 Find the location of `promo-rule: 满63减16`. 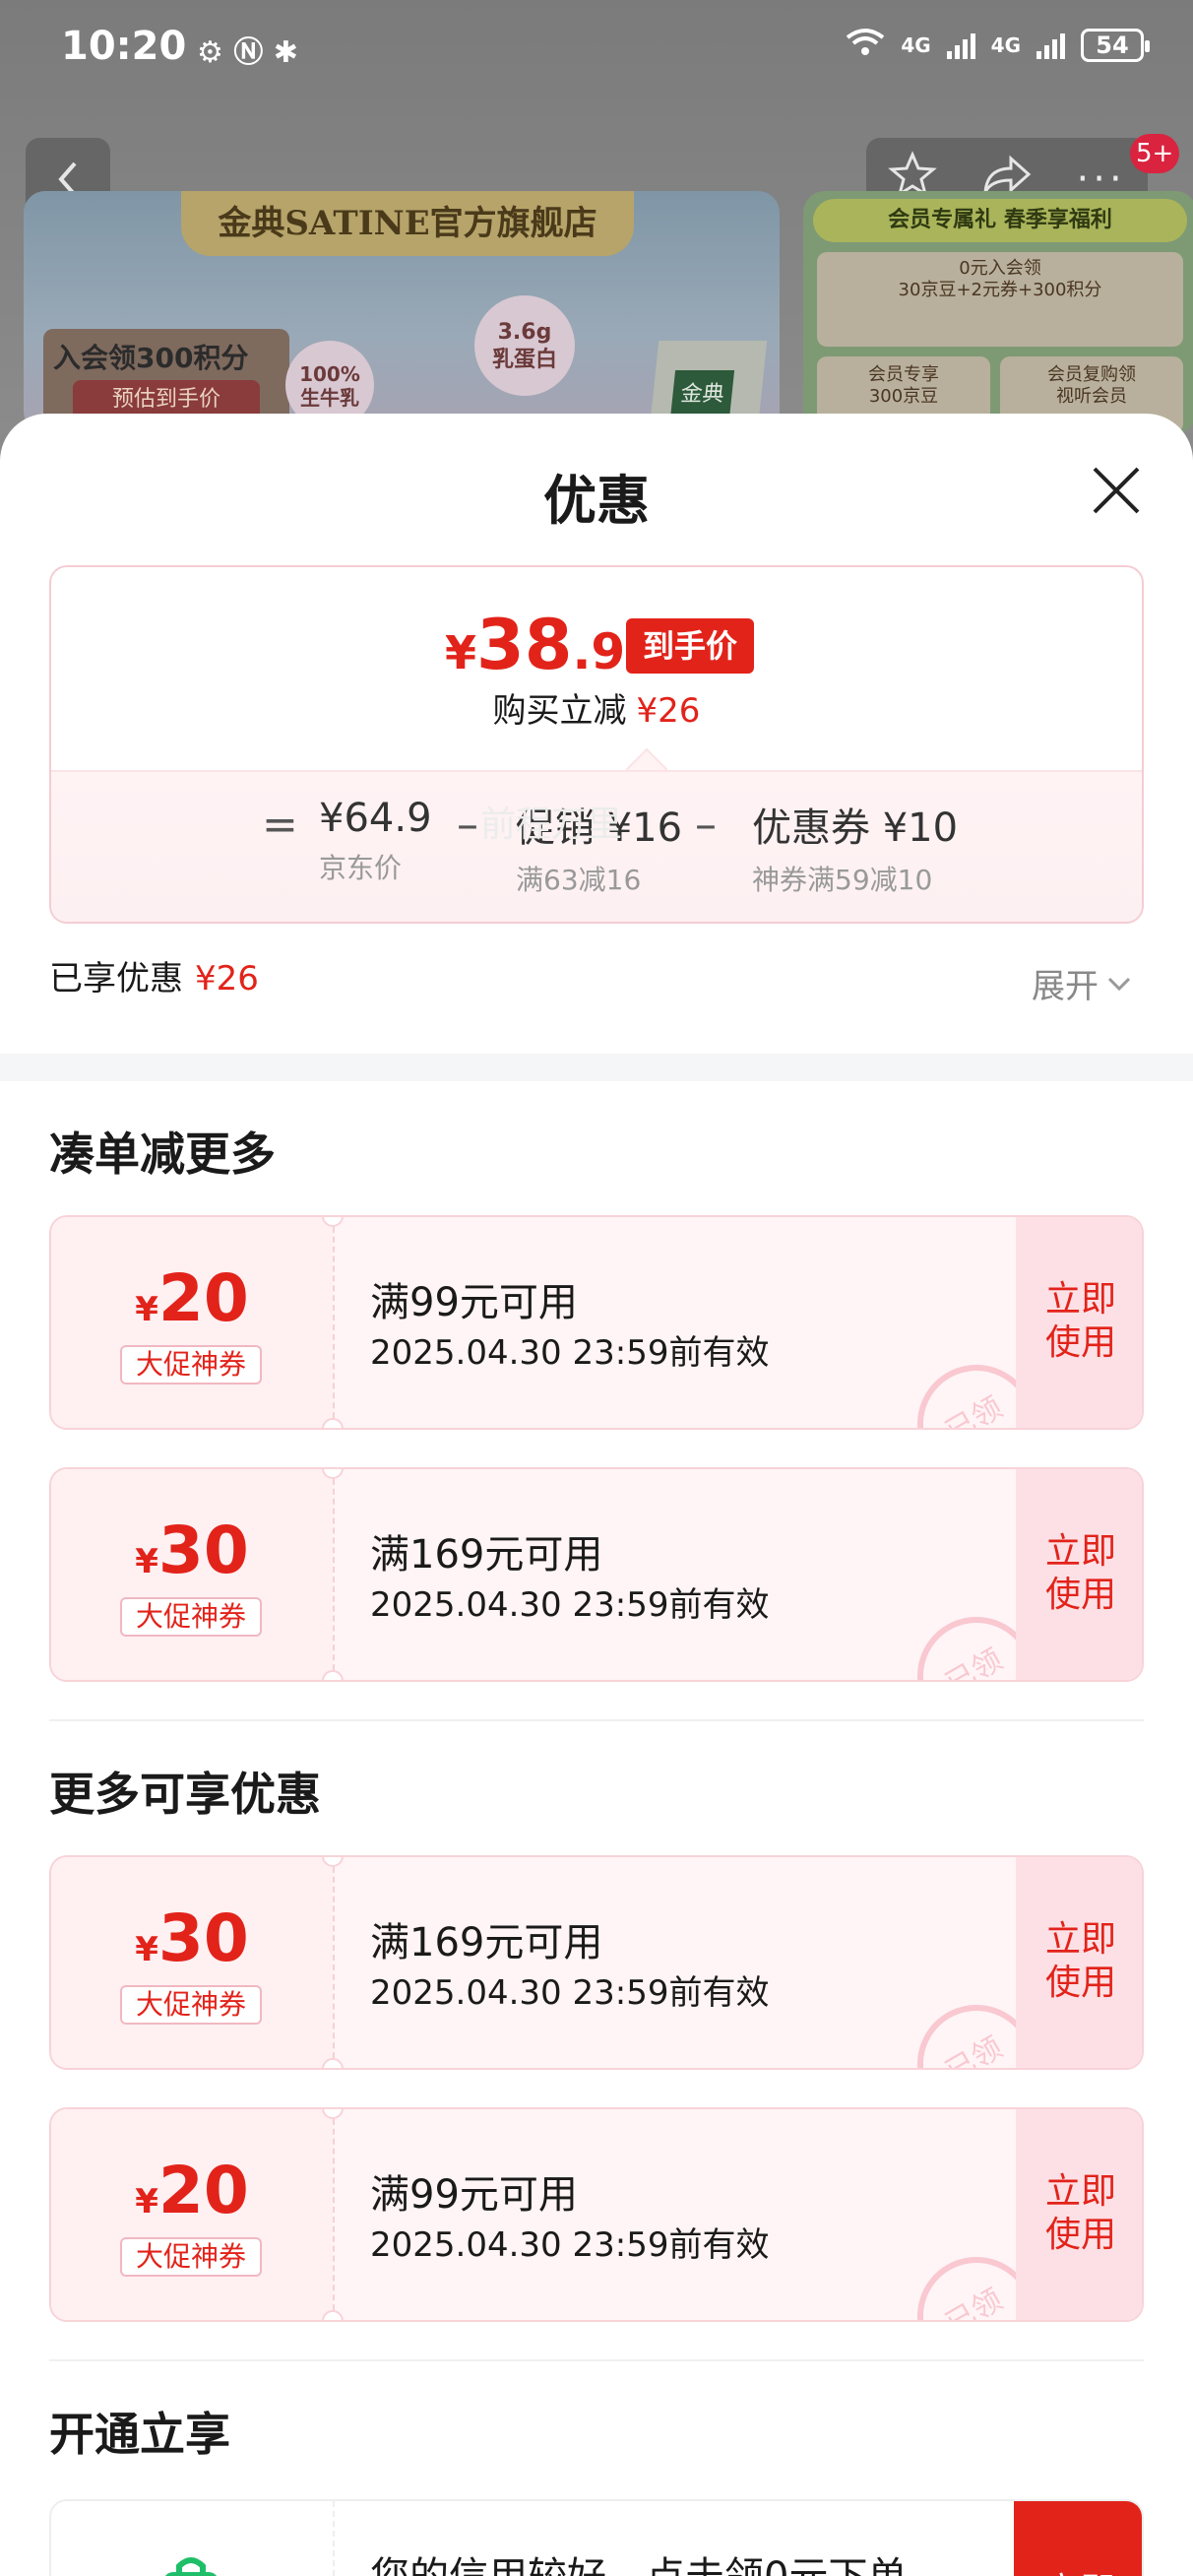

promo-rule: 满63减16 is located at coordinates (579, 880).